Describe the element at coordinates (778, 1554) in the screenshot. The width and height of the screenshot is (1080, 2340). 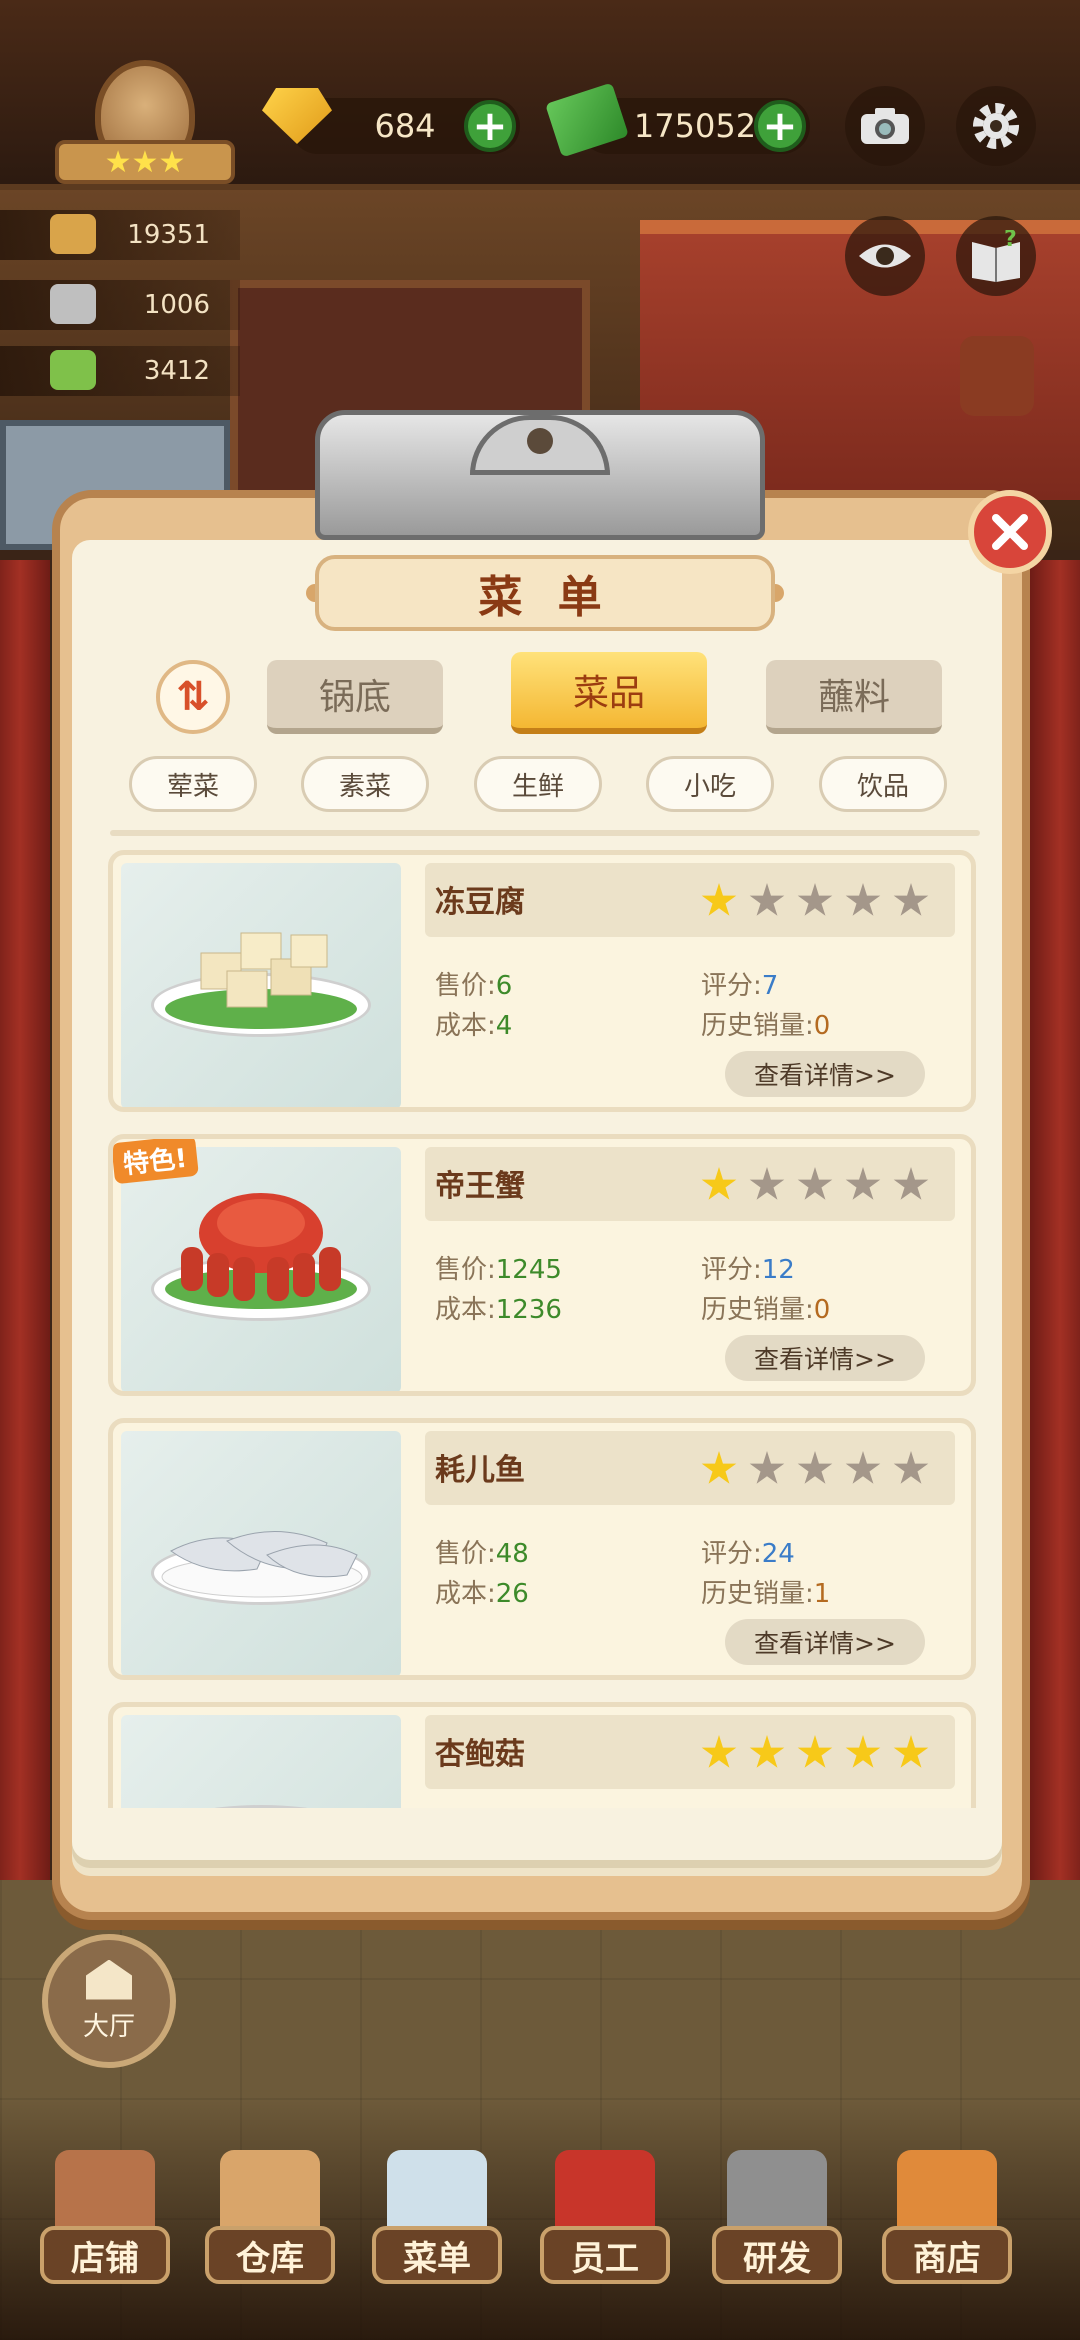
I see `score-value: 24` at that location.